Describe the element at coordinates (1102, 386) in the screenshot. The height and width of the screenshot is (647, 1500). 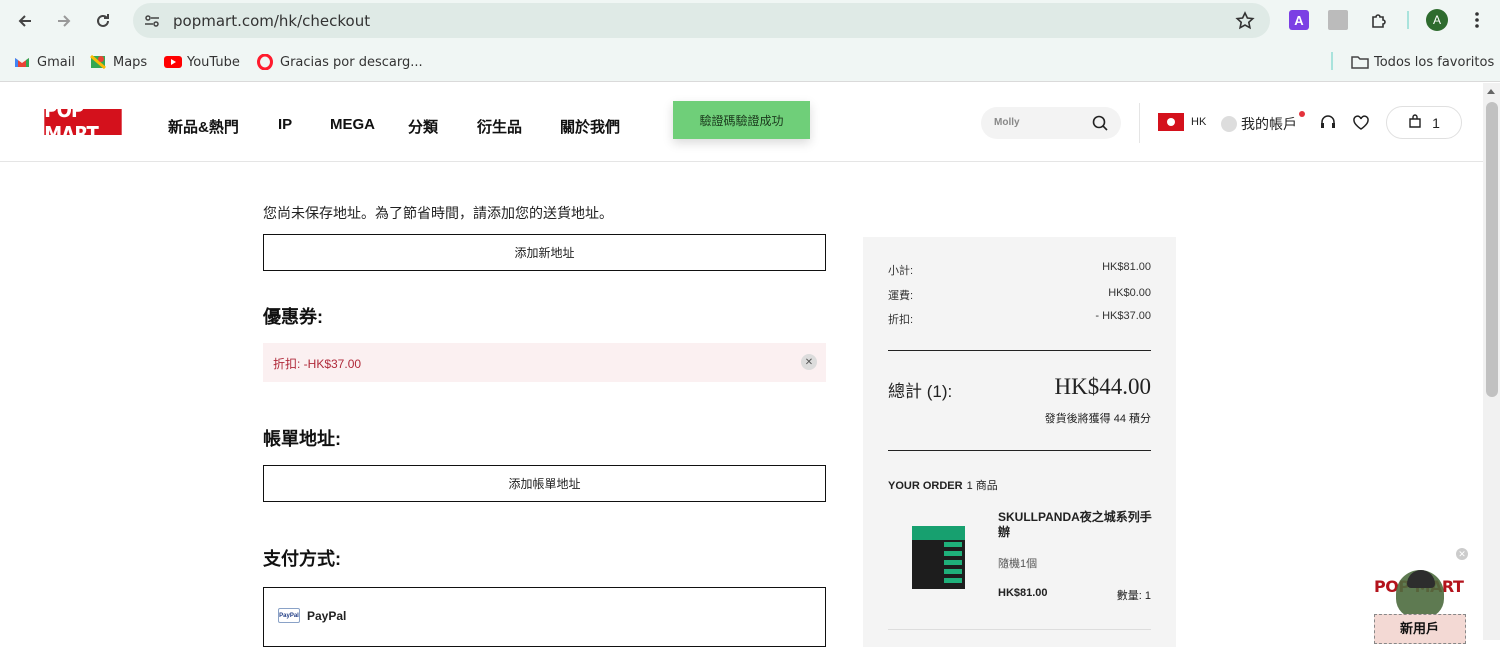
I see `total-value: HK$44.00` at that location.